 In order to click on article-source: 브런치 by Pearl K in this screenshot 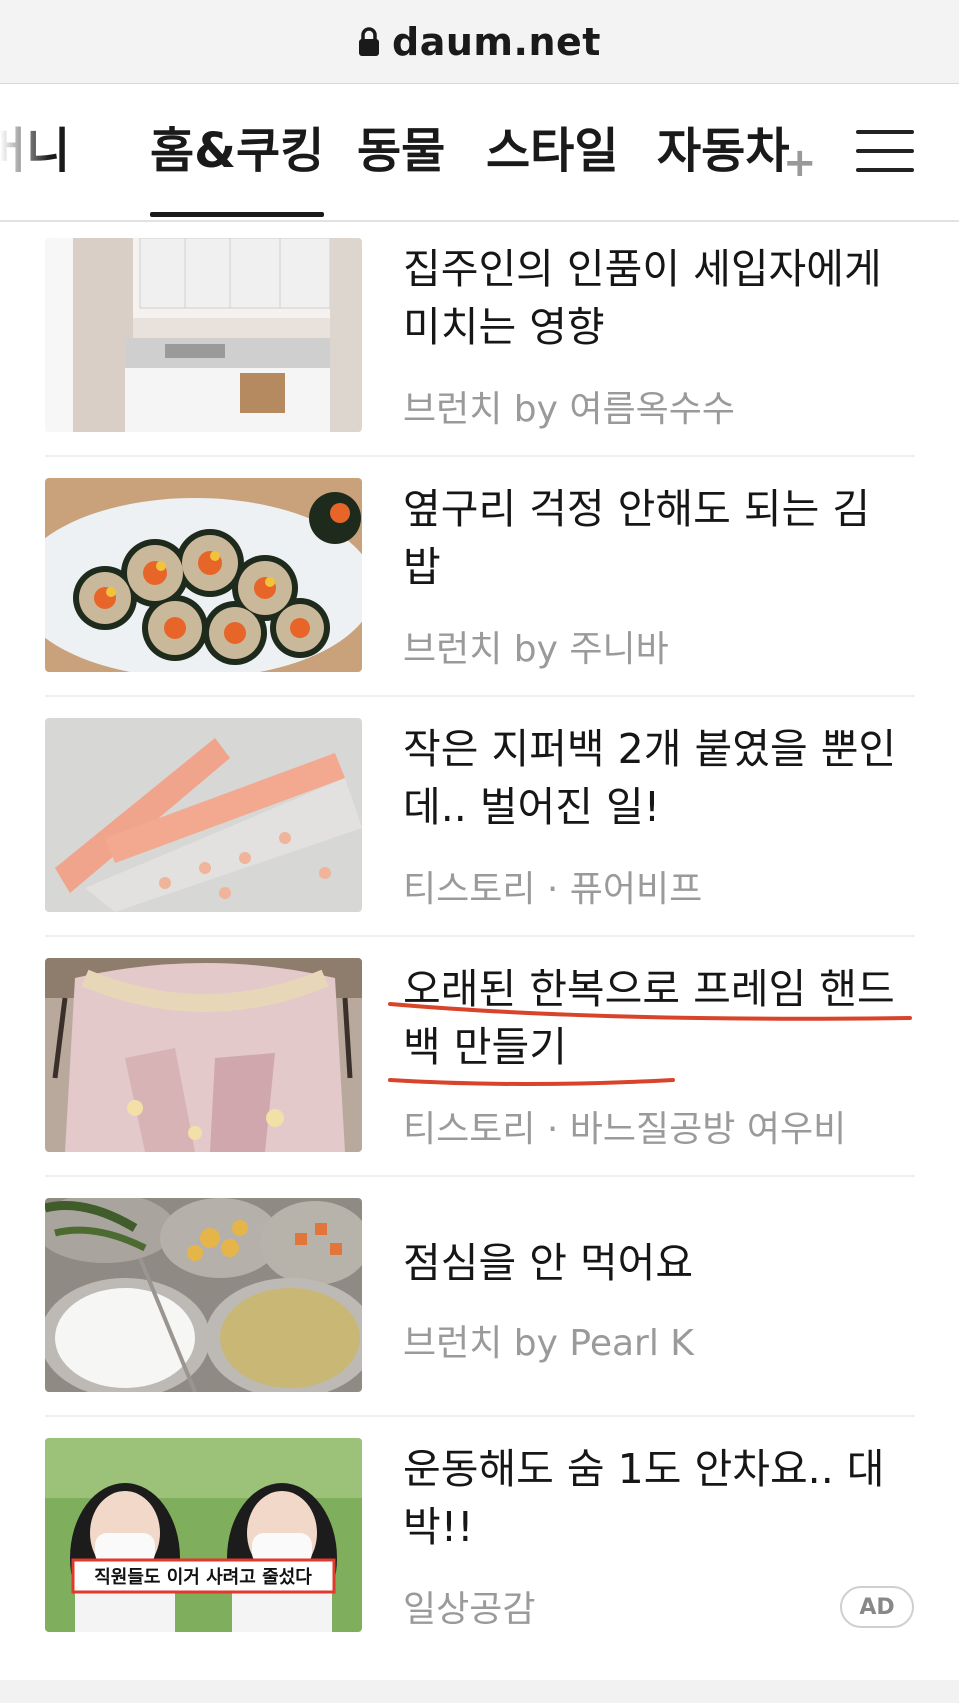, I will do `click(548, 1343)`.